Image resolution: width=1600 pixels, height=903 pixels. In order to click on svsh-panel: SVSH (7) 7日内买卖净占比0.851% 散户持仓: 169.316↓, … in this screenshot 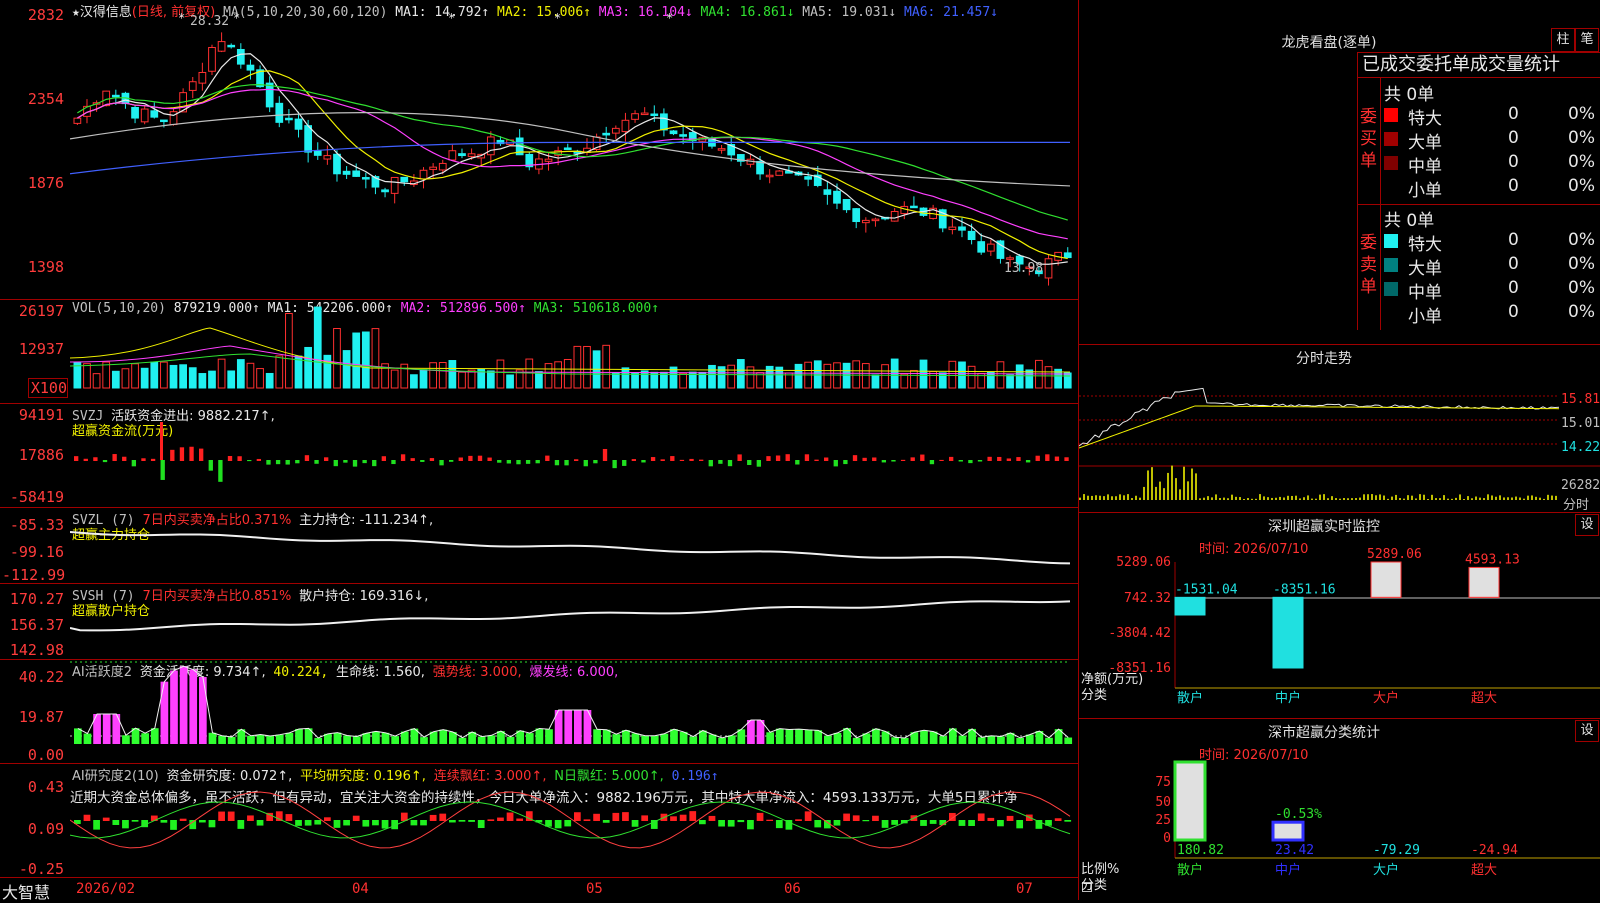, I will do `click(539, 622)`.